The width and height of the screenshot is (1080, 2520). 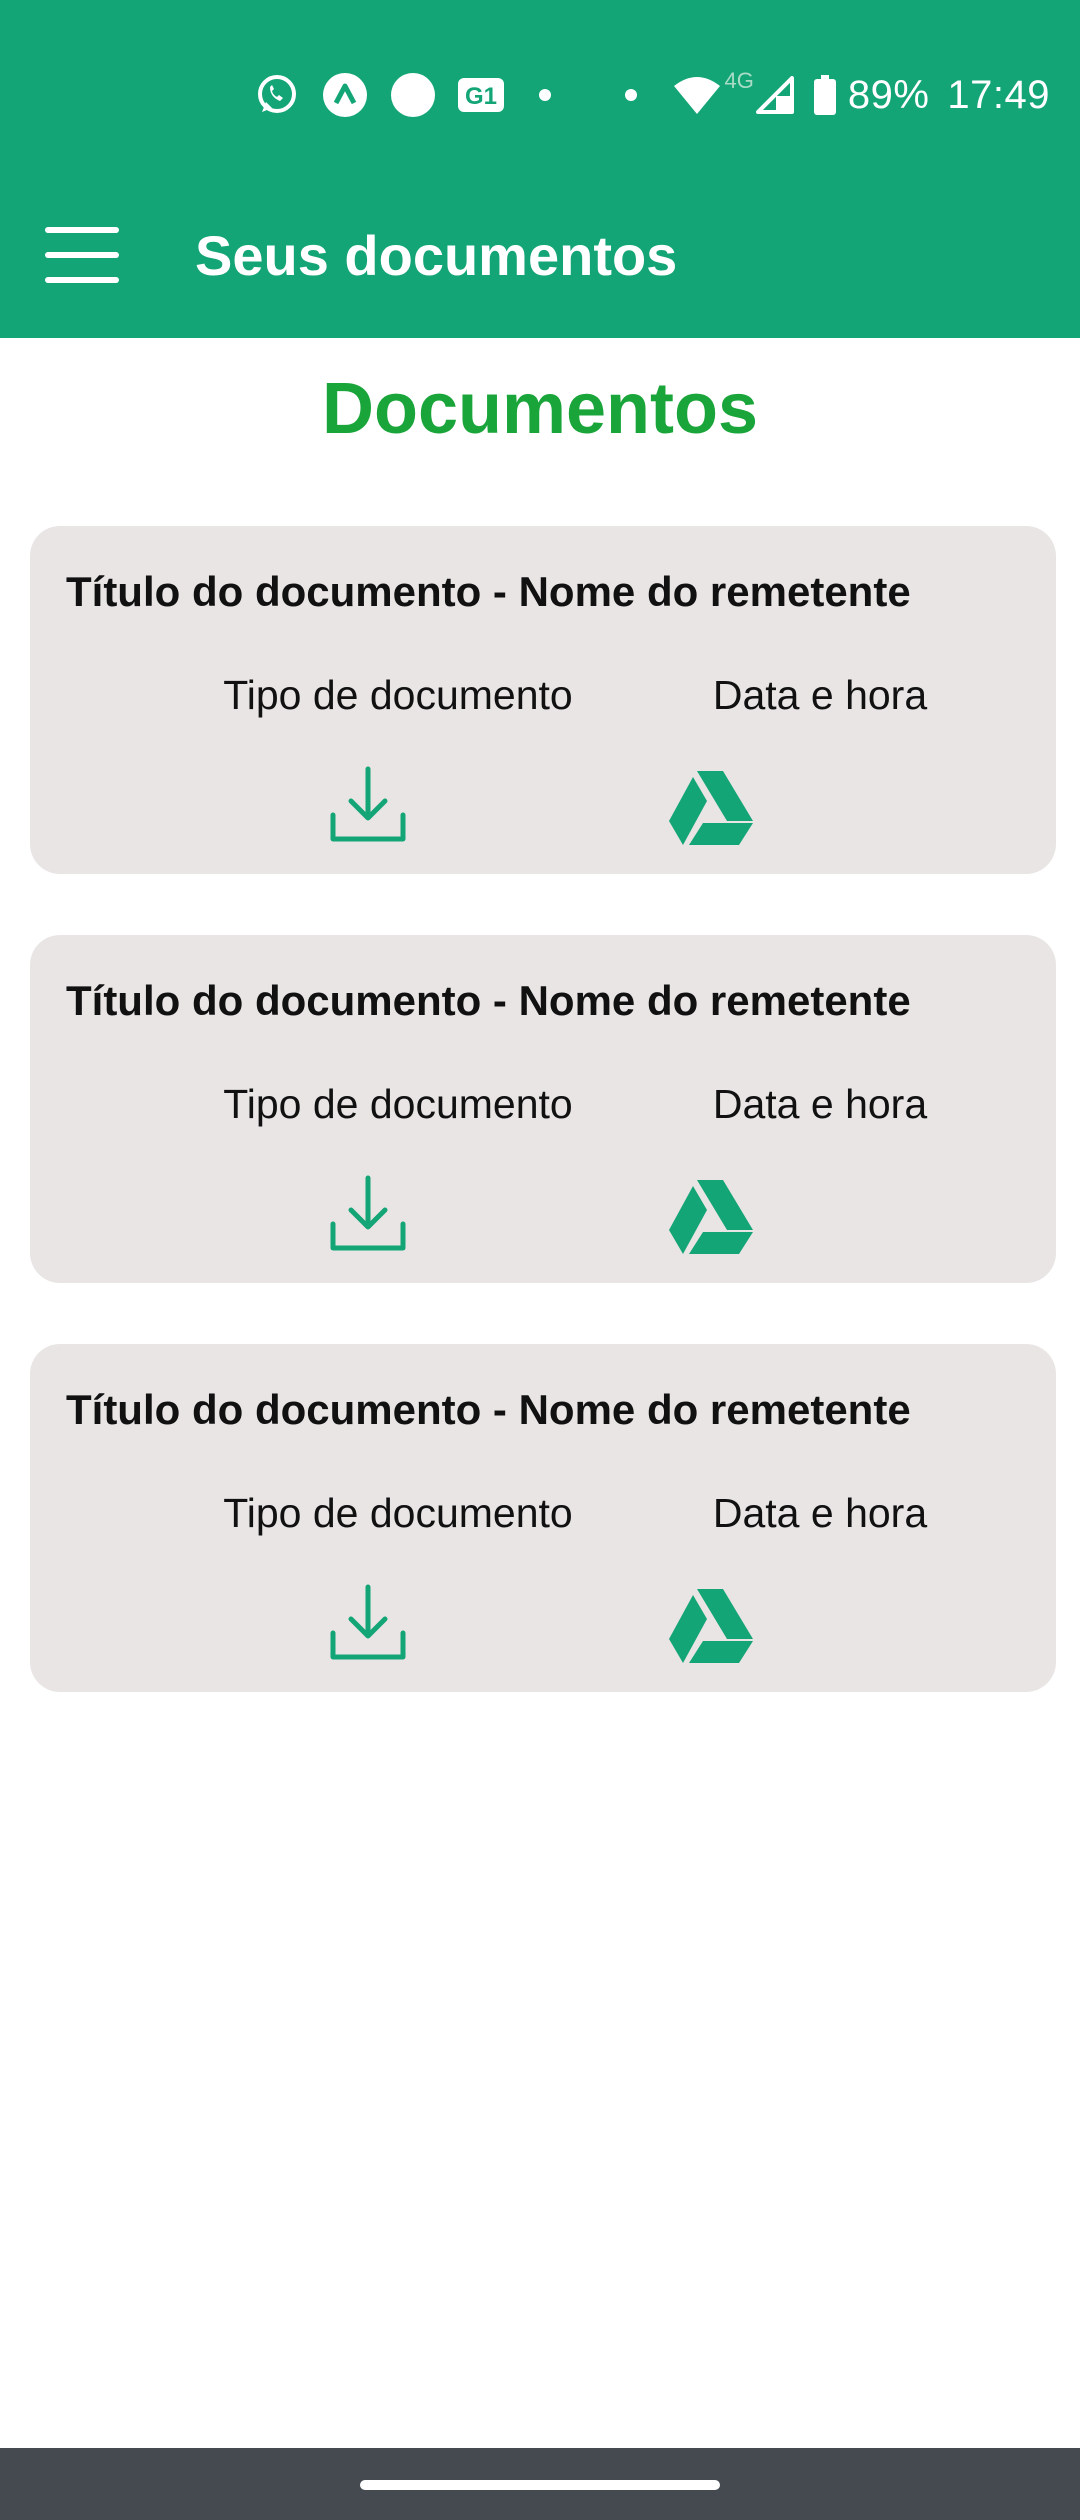 I want to click on battery-percent: 89%, so click(x=888, y=94).